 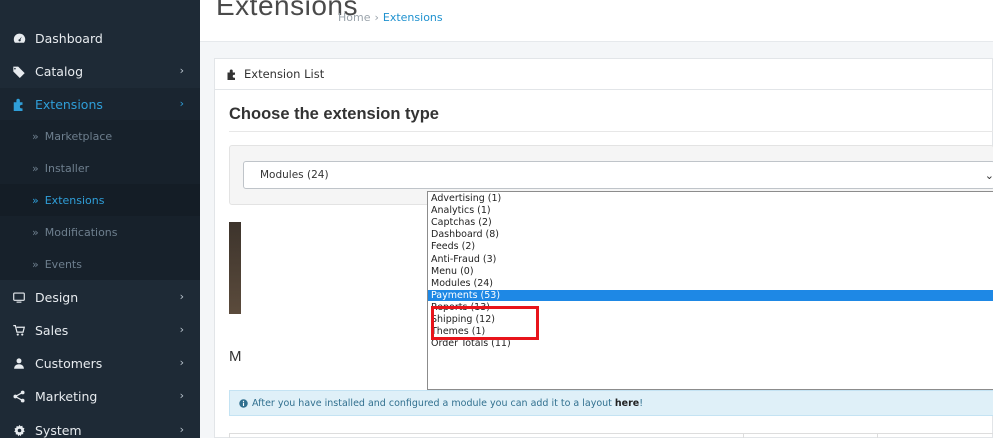 What do you see at coordinates (287, 10) in the screenshot?
I see `page-title: Extensions` at bounding box center [287, 10].